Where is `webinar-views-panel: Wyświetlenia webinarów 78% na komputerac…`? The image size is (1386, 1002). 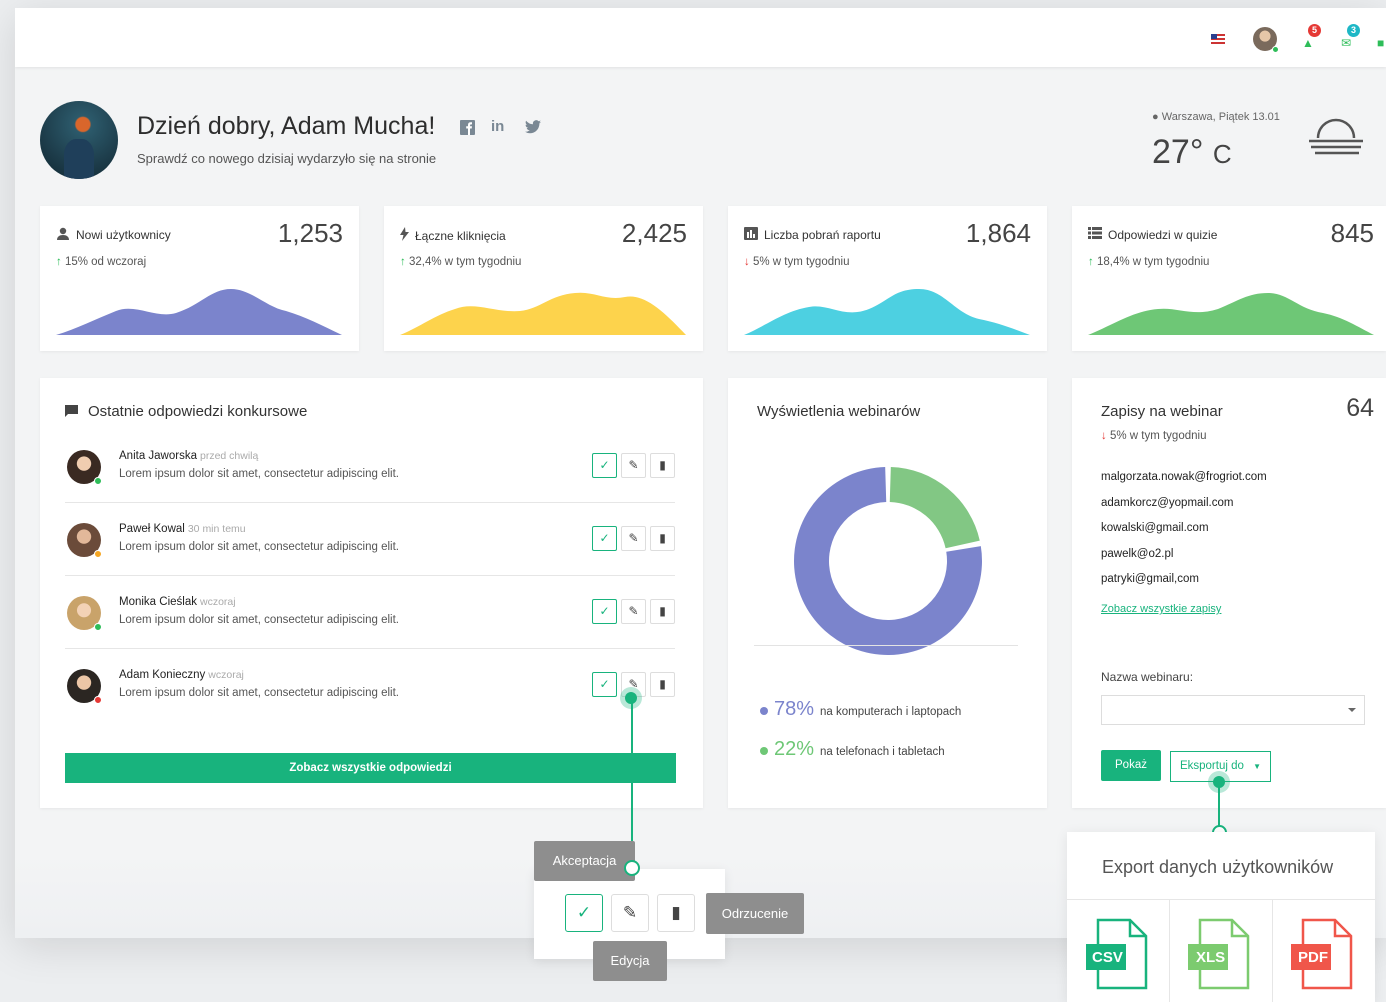 webinar-views-panel: Wyświetlenia webinarów 78% na komputerac… is located at coordinates (887, 593).